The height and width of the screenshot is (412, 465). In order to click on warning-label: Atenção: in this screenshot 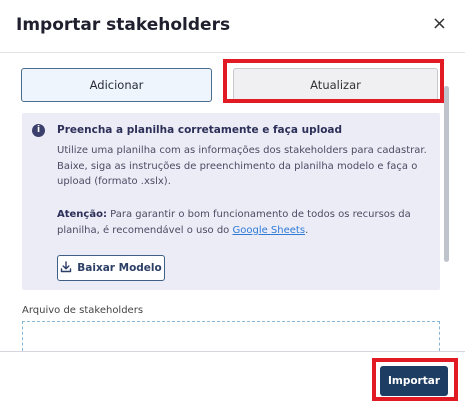, I will do `click(82, 214)`.